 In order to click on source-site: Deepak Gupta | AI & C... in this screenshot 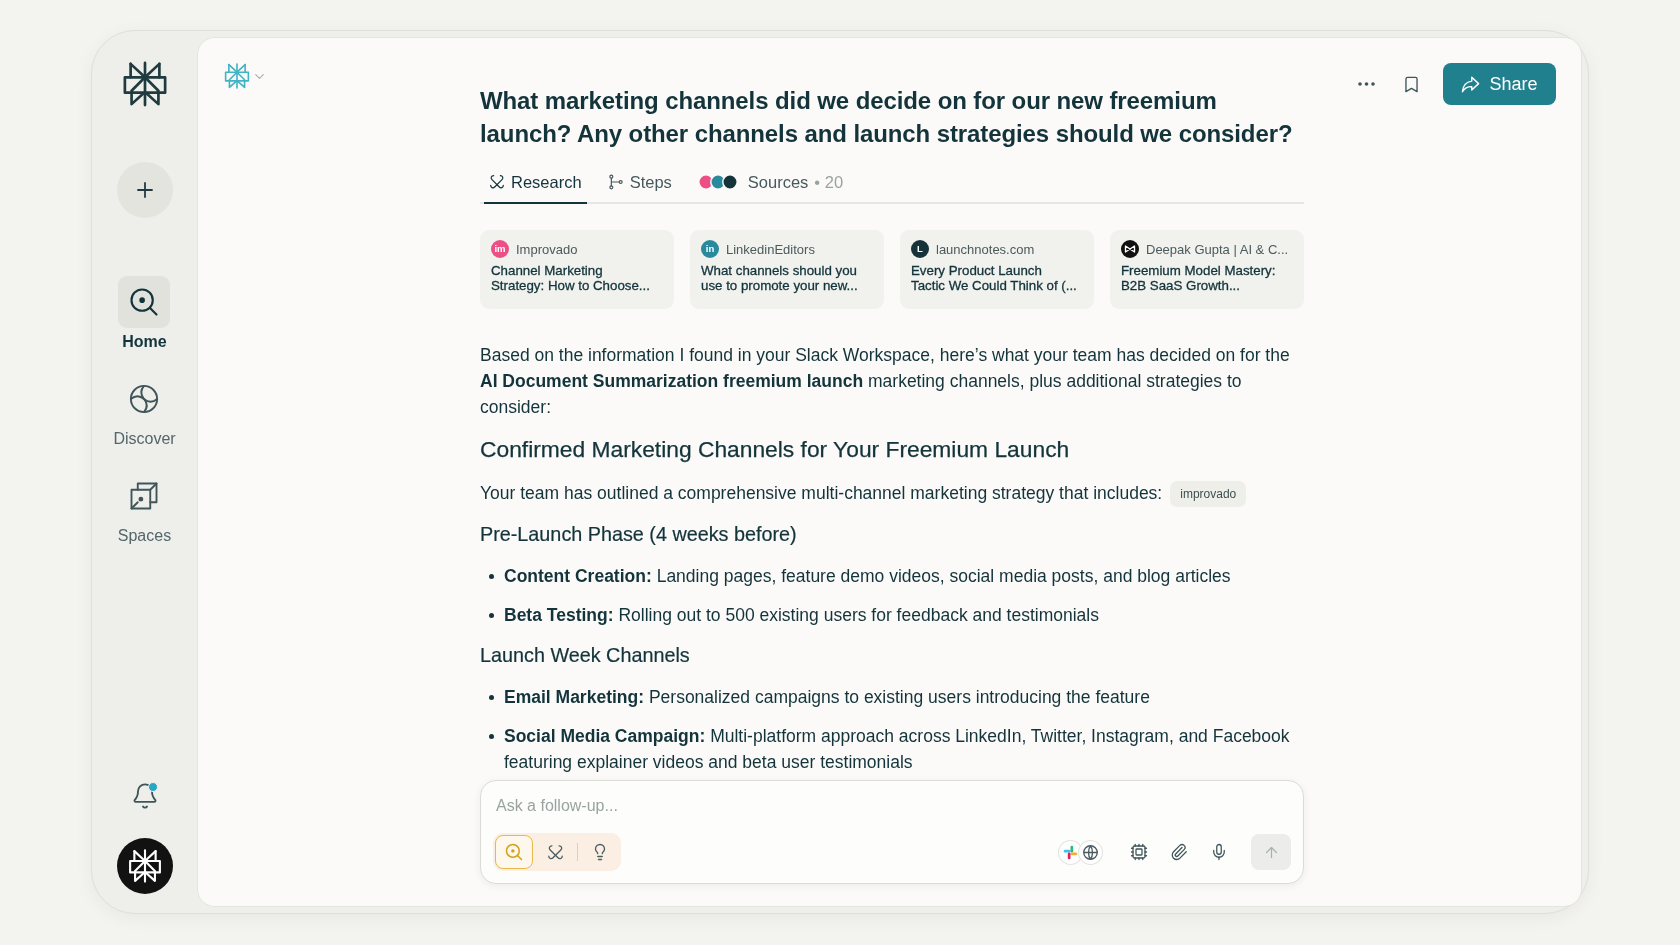, I will do `click(1217, 249)`.